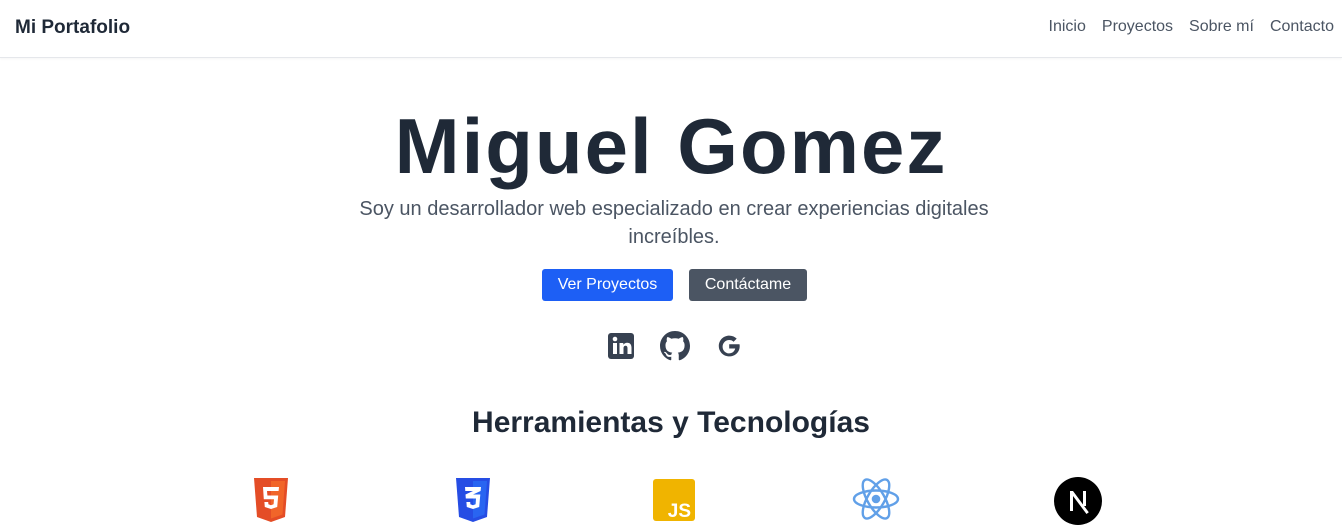 Image resolution: width=1342 pixels, height=531 pixels. Describe the element at coordinates (671, 146) in the screenshot. I see `hero-title: Miguel Gomez` at that location.